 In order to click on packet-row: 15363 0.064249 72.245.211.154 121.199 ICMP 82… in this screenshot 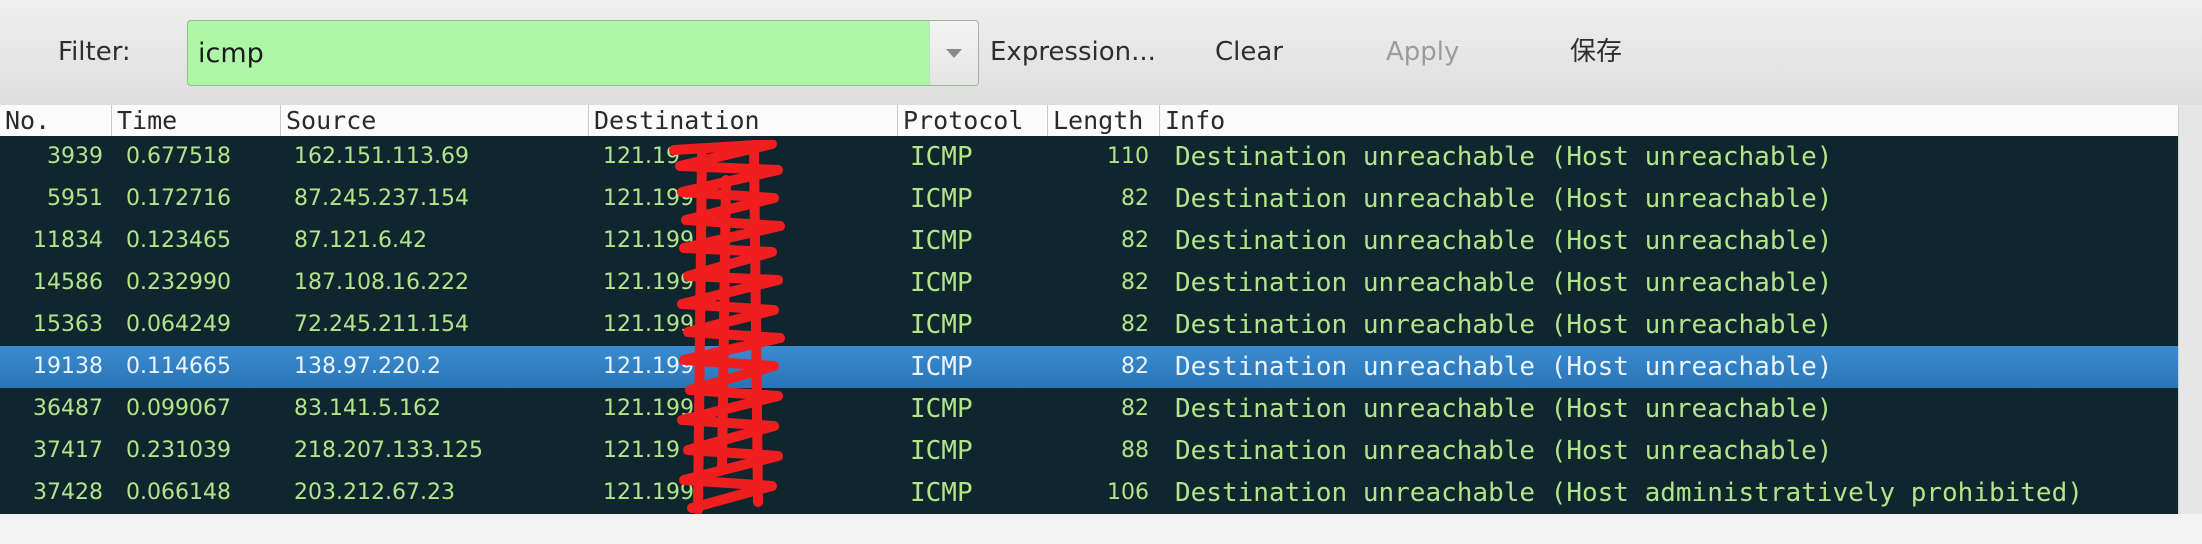, I will do `click(1089, 325)`.